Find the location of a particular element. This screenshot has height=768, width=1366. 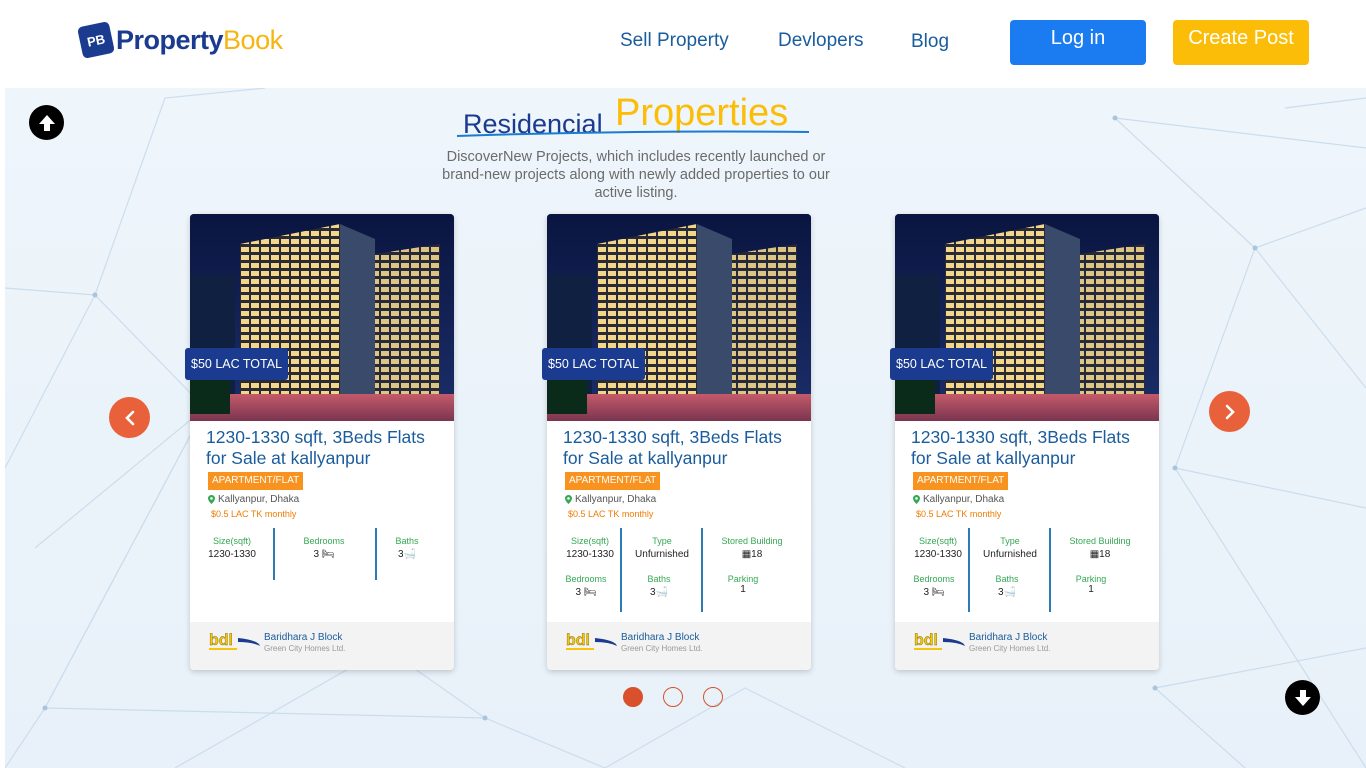

building-icon: ▦ is located at coordinates (1094, 554).